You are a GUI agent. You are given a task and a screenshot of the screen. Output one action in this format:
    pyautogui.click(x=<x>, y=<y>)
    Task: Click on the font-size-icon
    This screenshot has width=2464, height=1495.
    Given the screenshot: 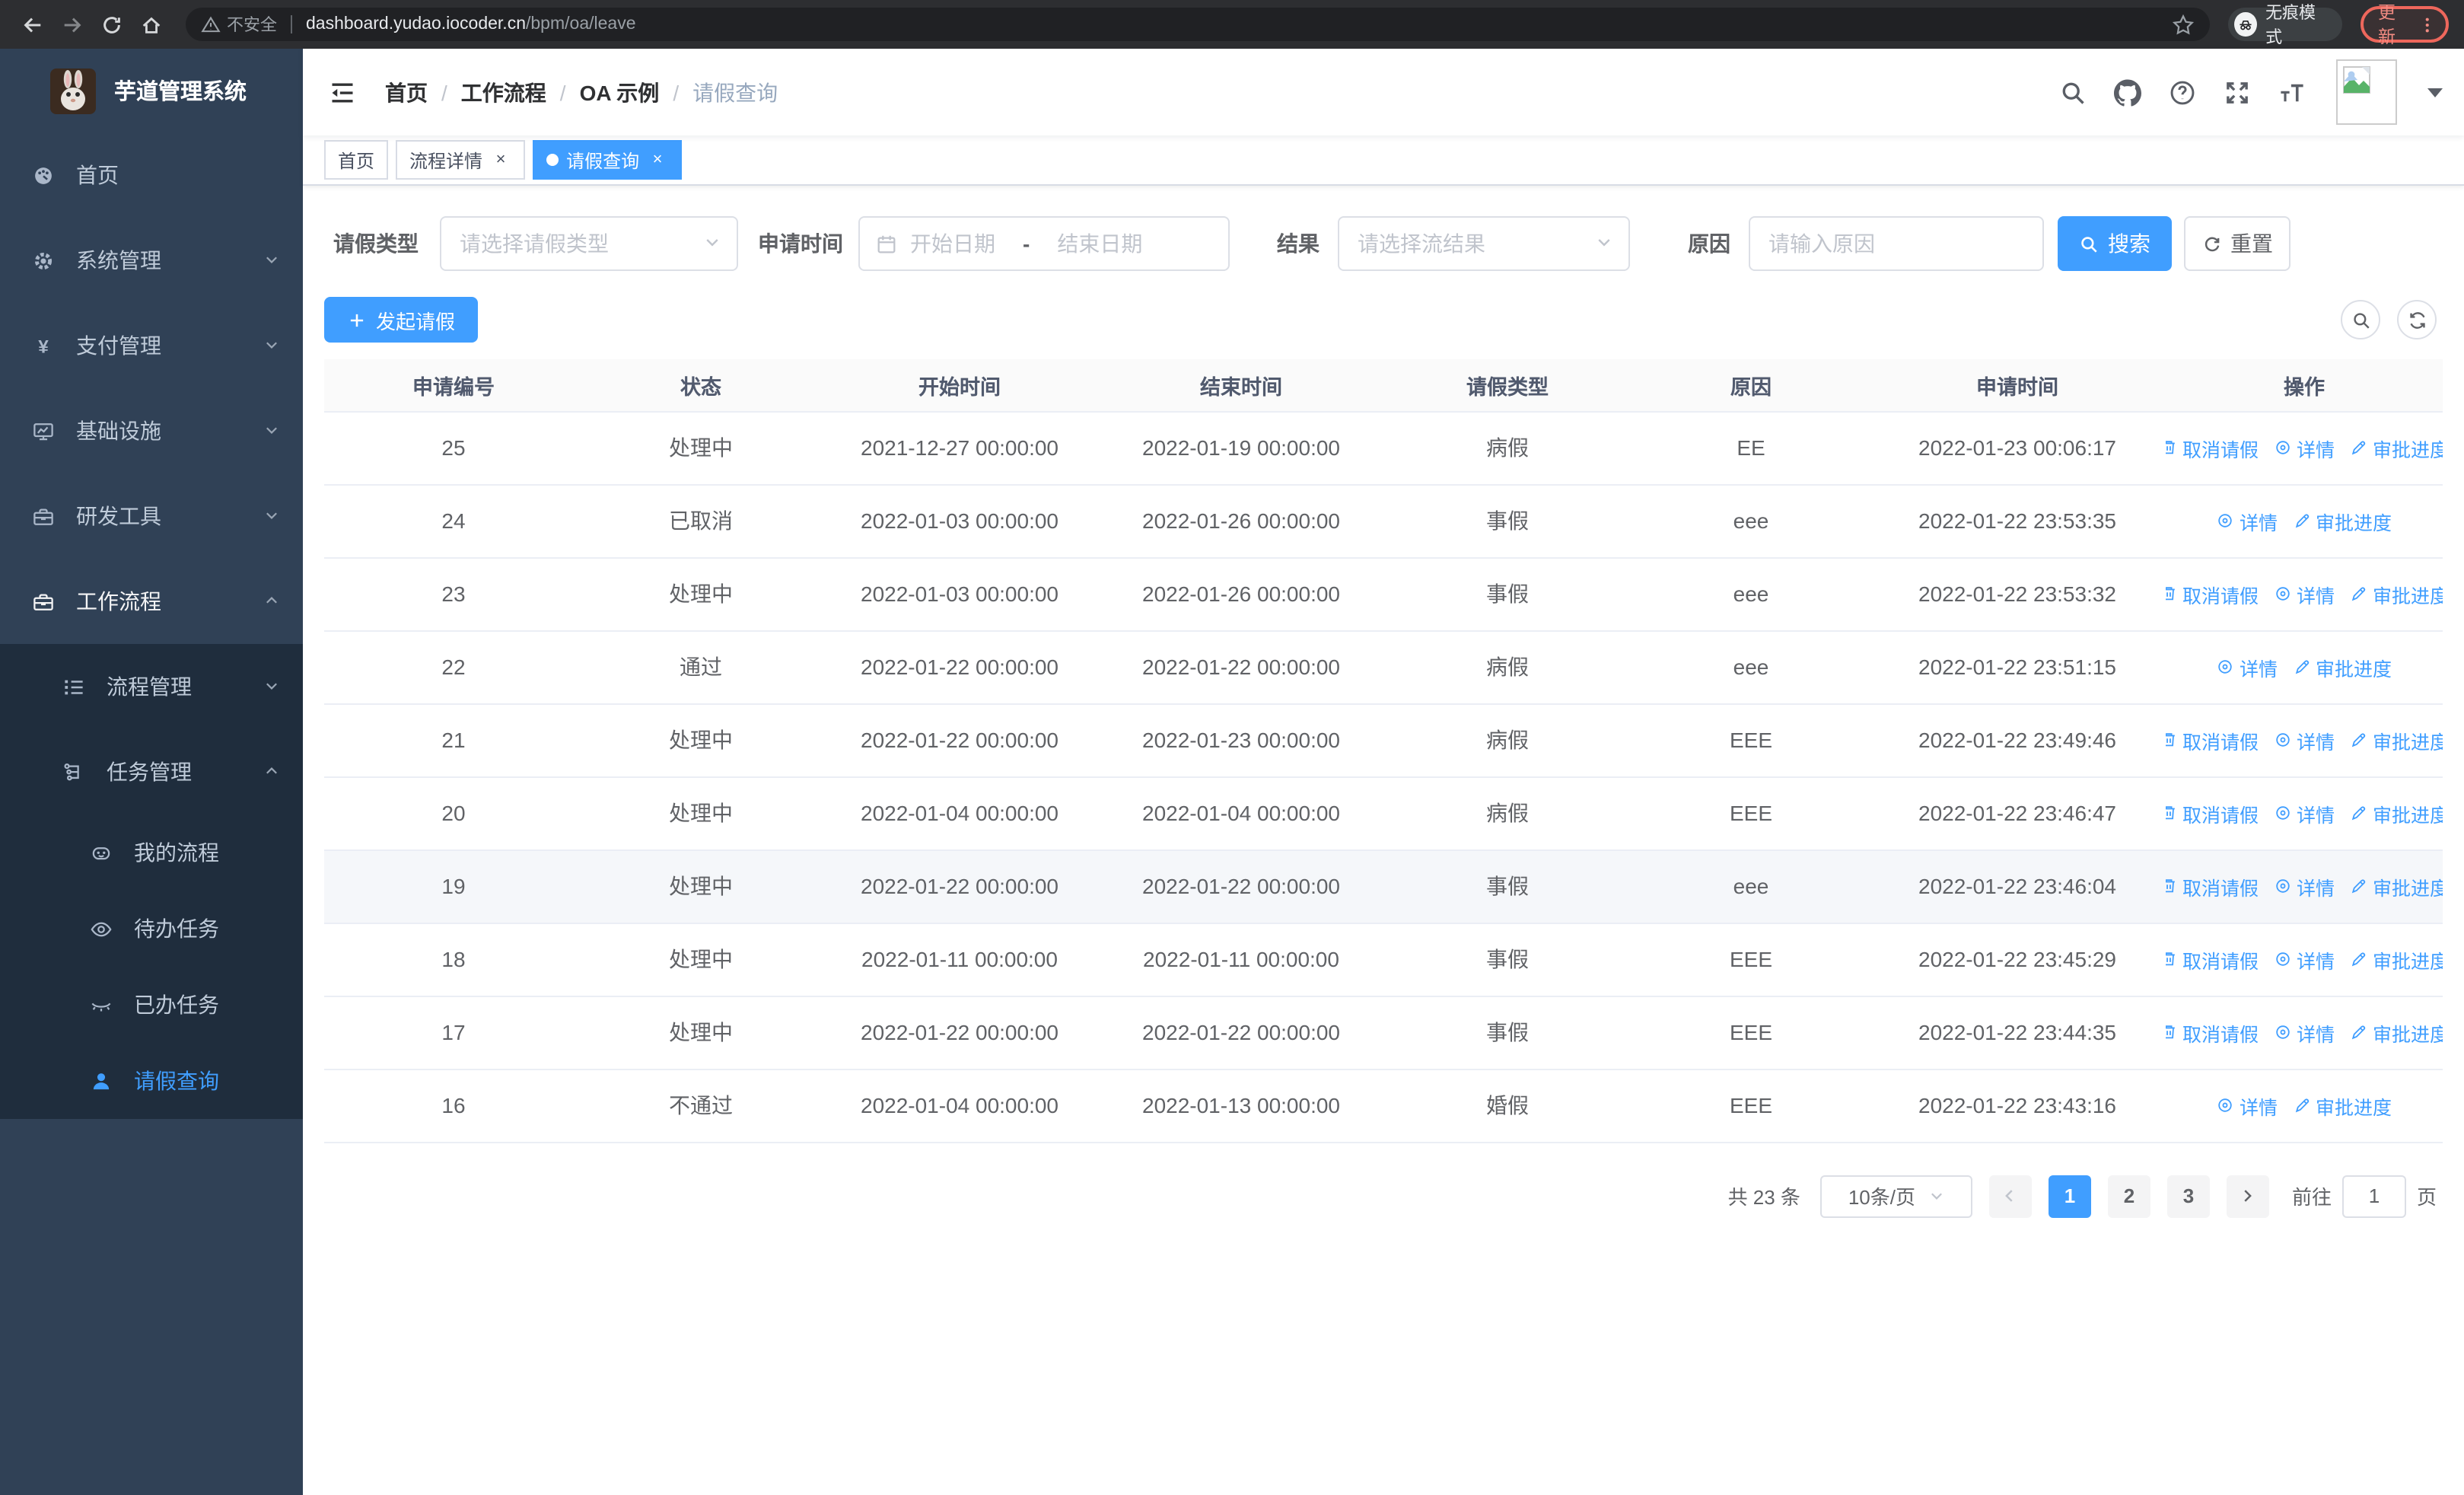 What is the action you would take?
    pyautogui.click(x=2292, y=92)
    